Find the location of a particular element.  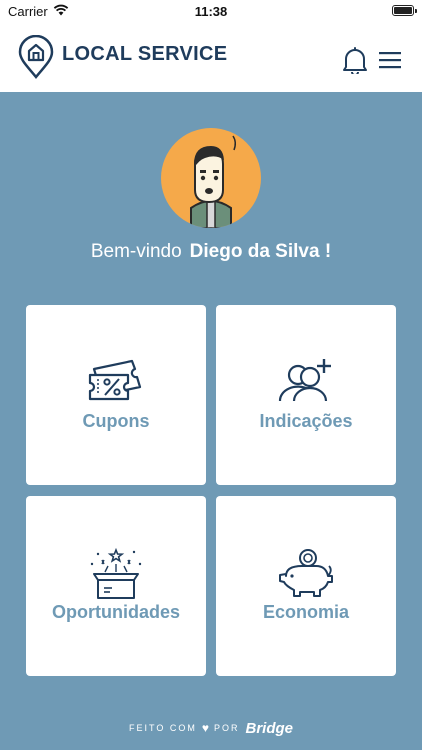

status-bar: Carrier 11:38 is located at coordinates (211, 11).